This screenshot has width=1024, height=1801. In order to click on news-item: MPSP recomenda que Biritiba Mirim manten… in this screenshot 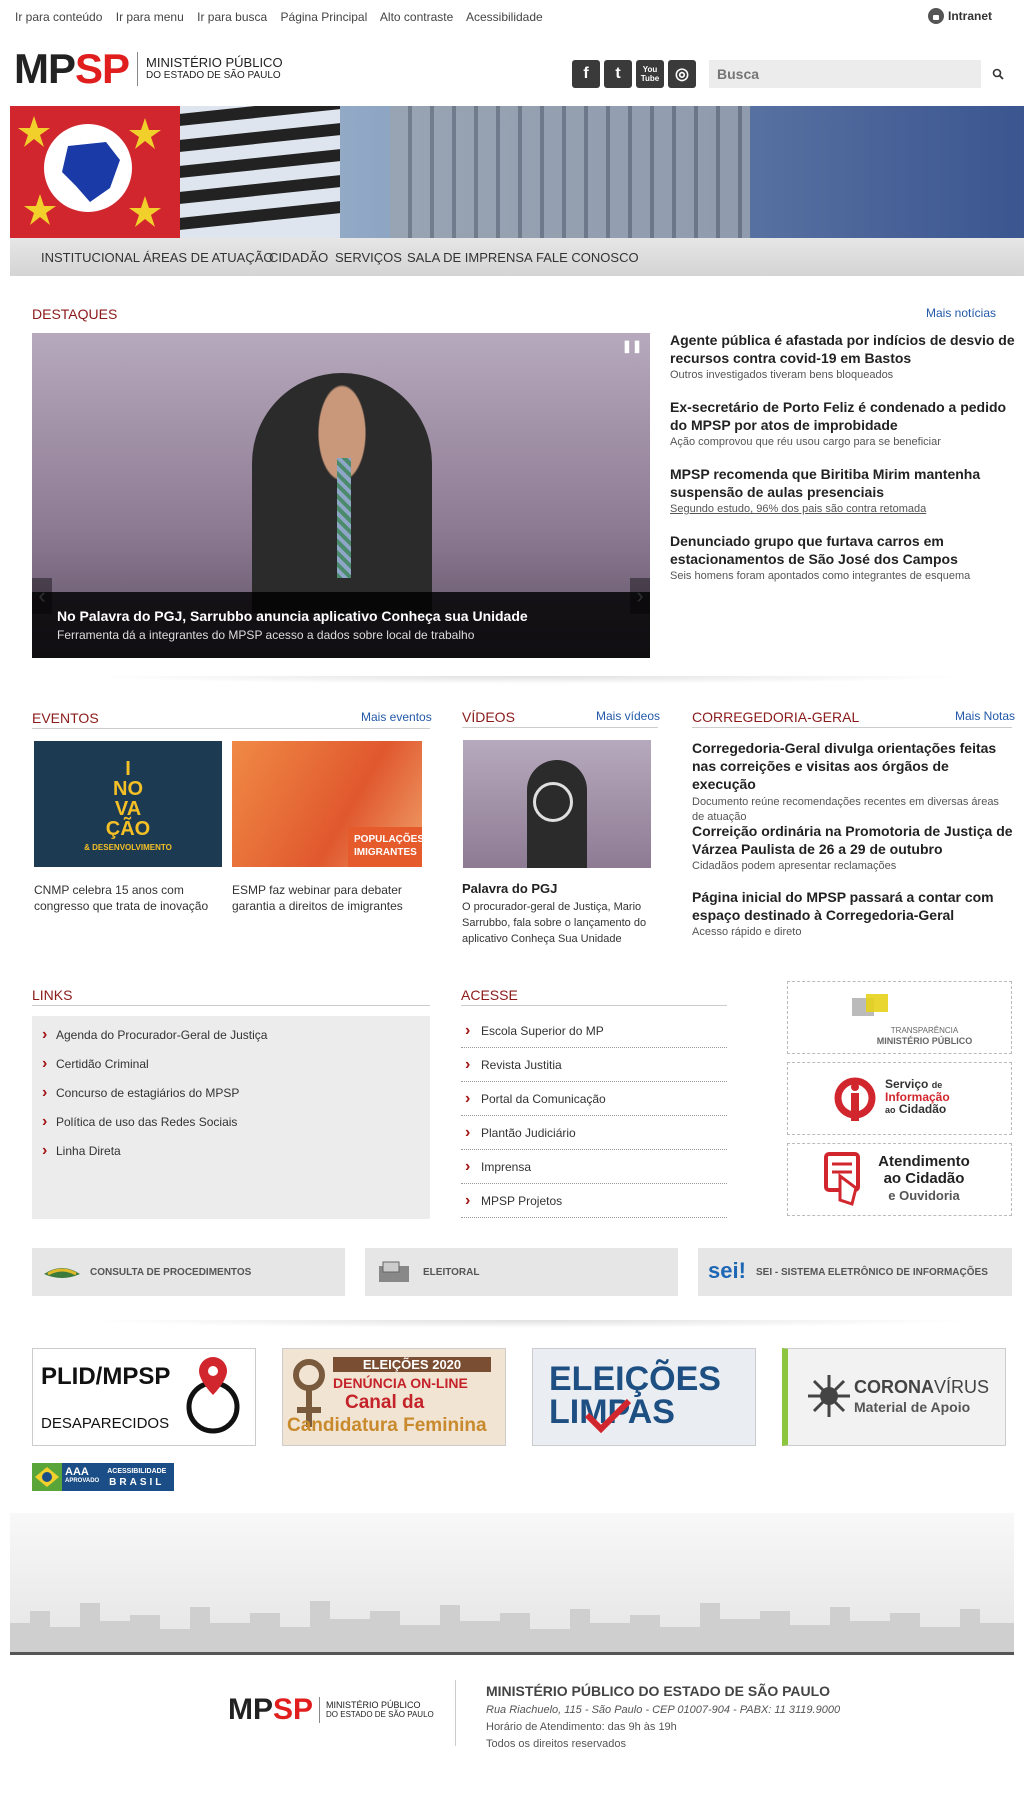, I will do `click(845, 490)`.